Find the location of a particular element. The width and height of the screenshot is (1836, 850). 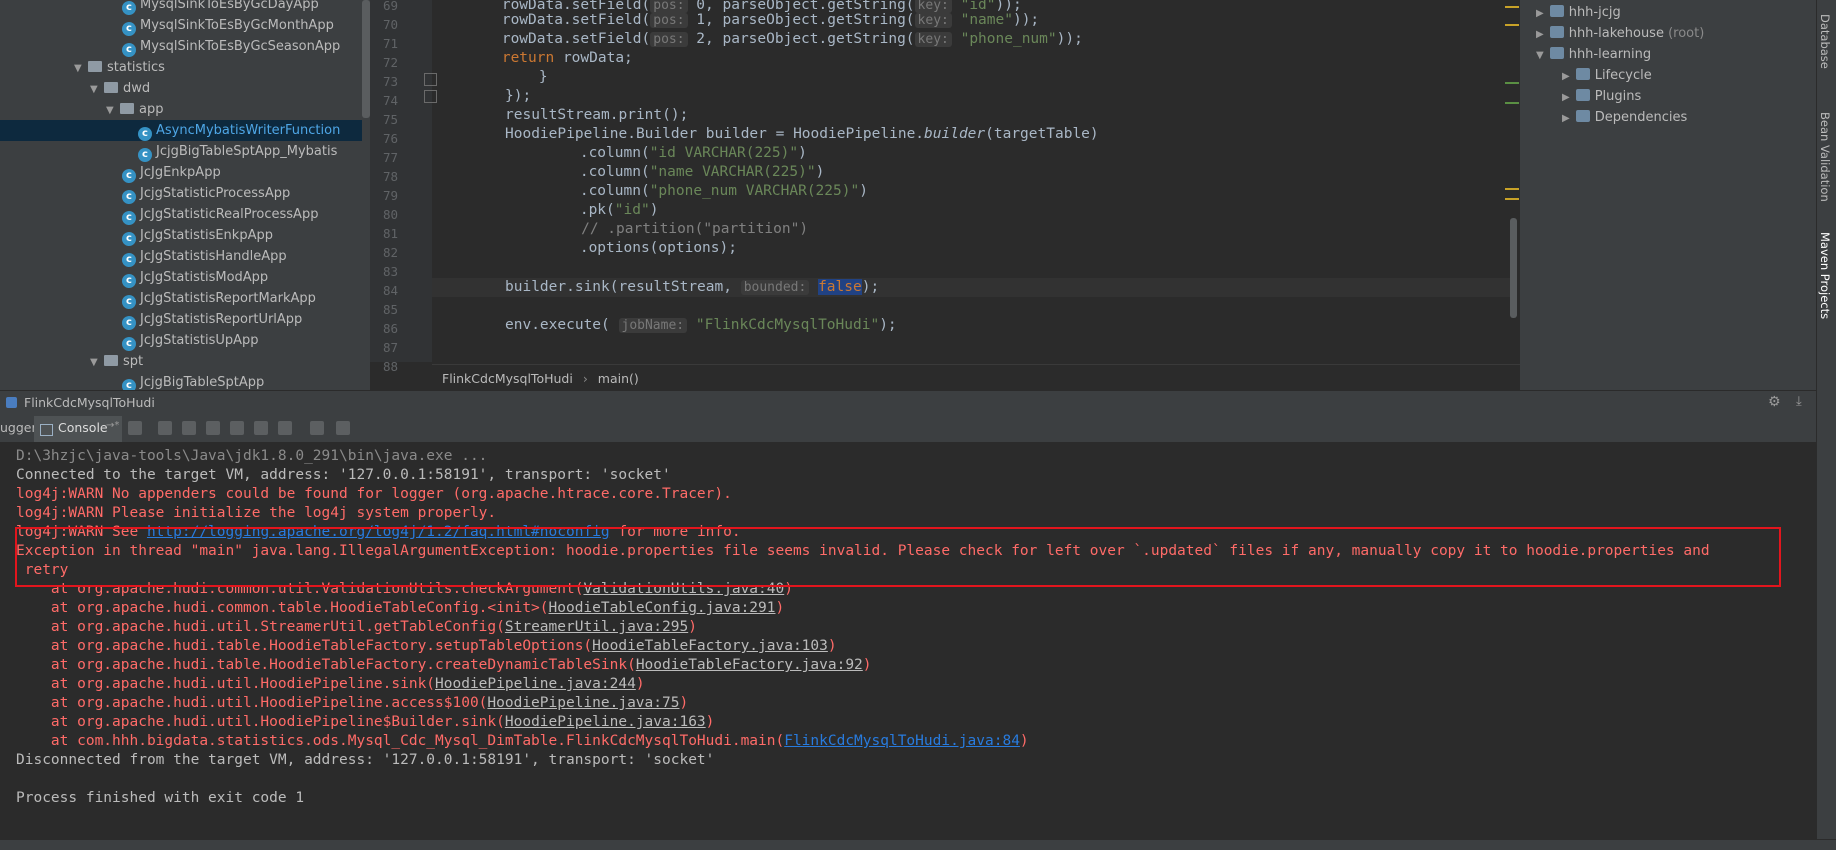

maven-item: ▶ Plugins is located at coordinates (1601, 96).